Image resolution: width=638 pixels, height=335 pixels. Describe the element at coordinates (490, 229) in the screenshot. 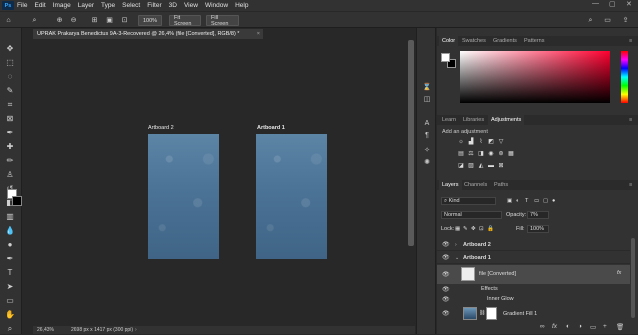

I see `lock-all-icon: 🔒` at that location.